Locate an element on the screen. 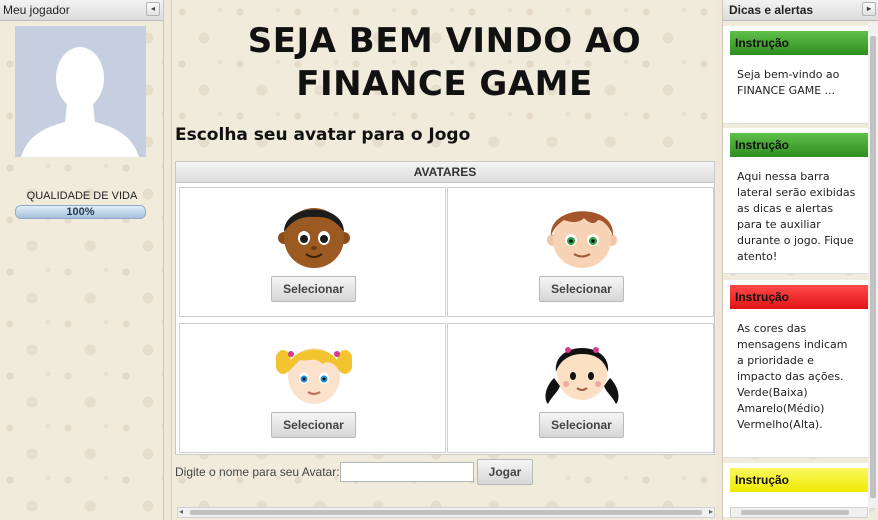 The image size is (878, 520). avatar-option-2: Selecionar is located at coordinates (580, 252).